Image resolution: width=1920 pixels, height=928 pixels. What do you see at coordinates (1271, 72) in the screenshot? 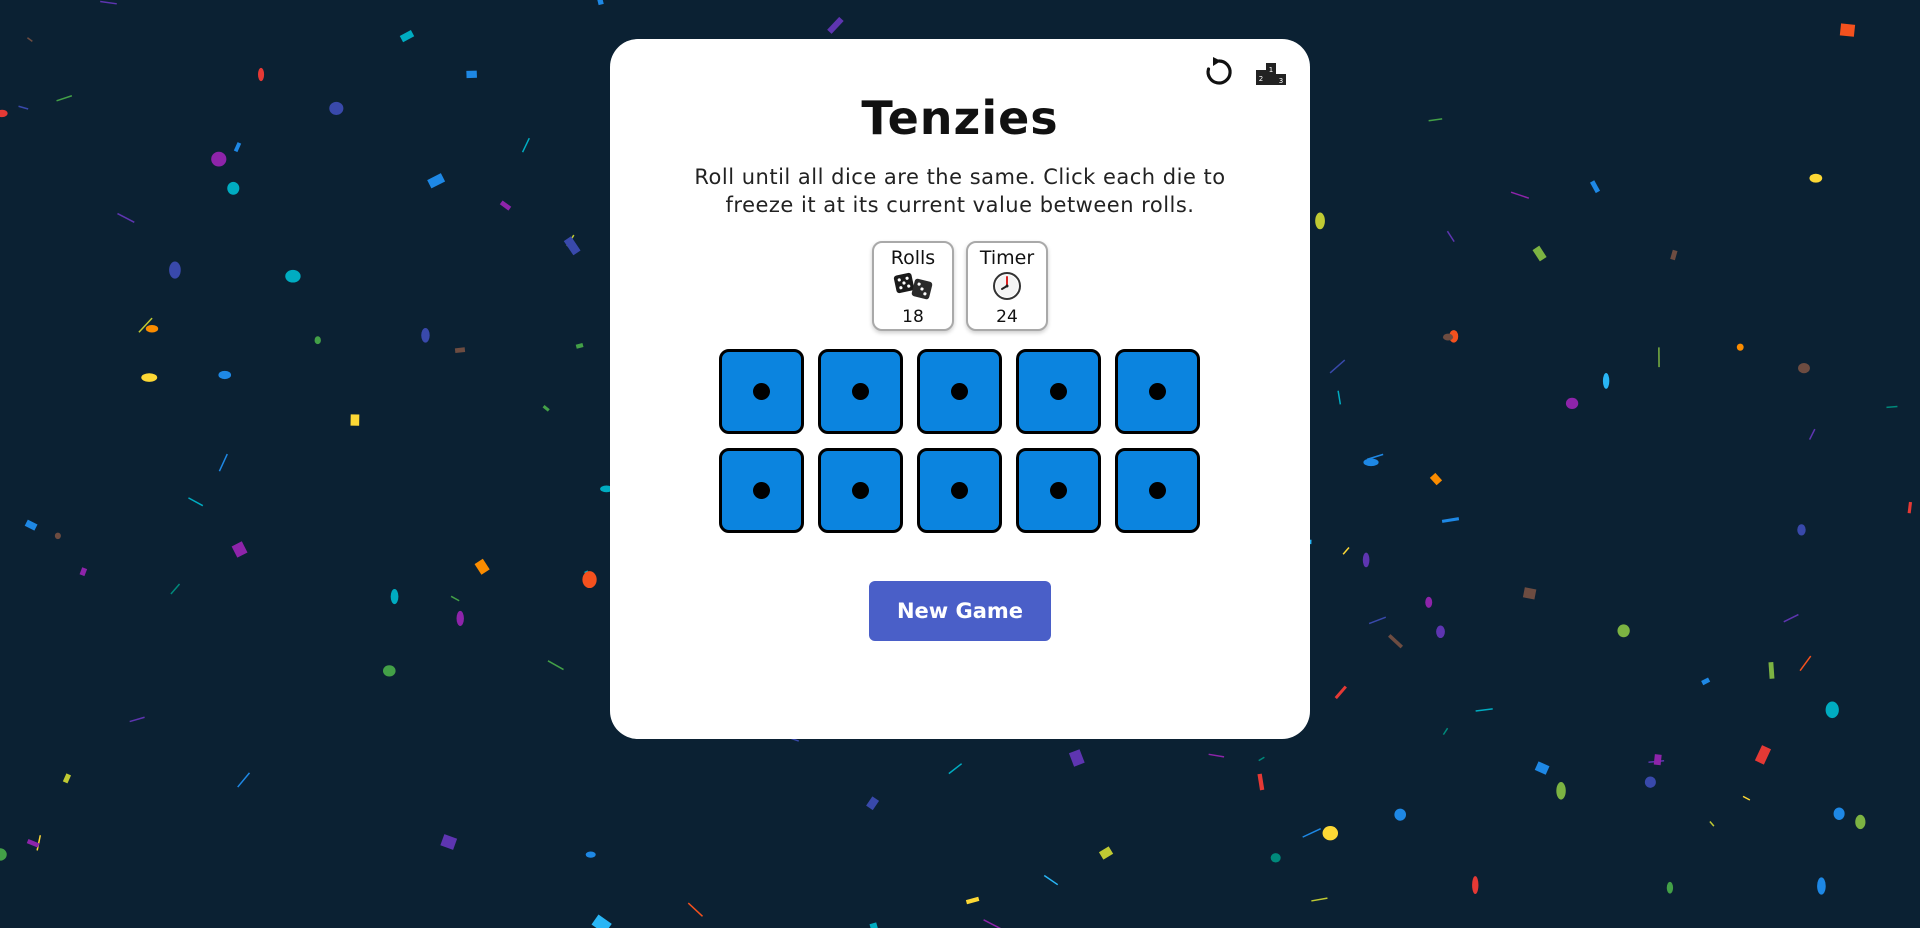
I see `podium-icon: 1 2 3` at bounding box center [1271, 72].